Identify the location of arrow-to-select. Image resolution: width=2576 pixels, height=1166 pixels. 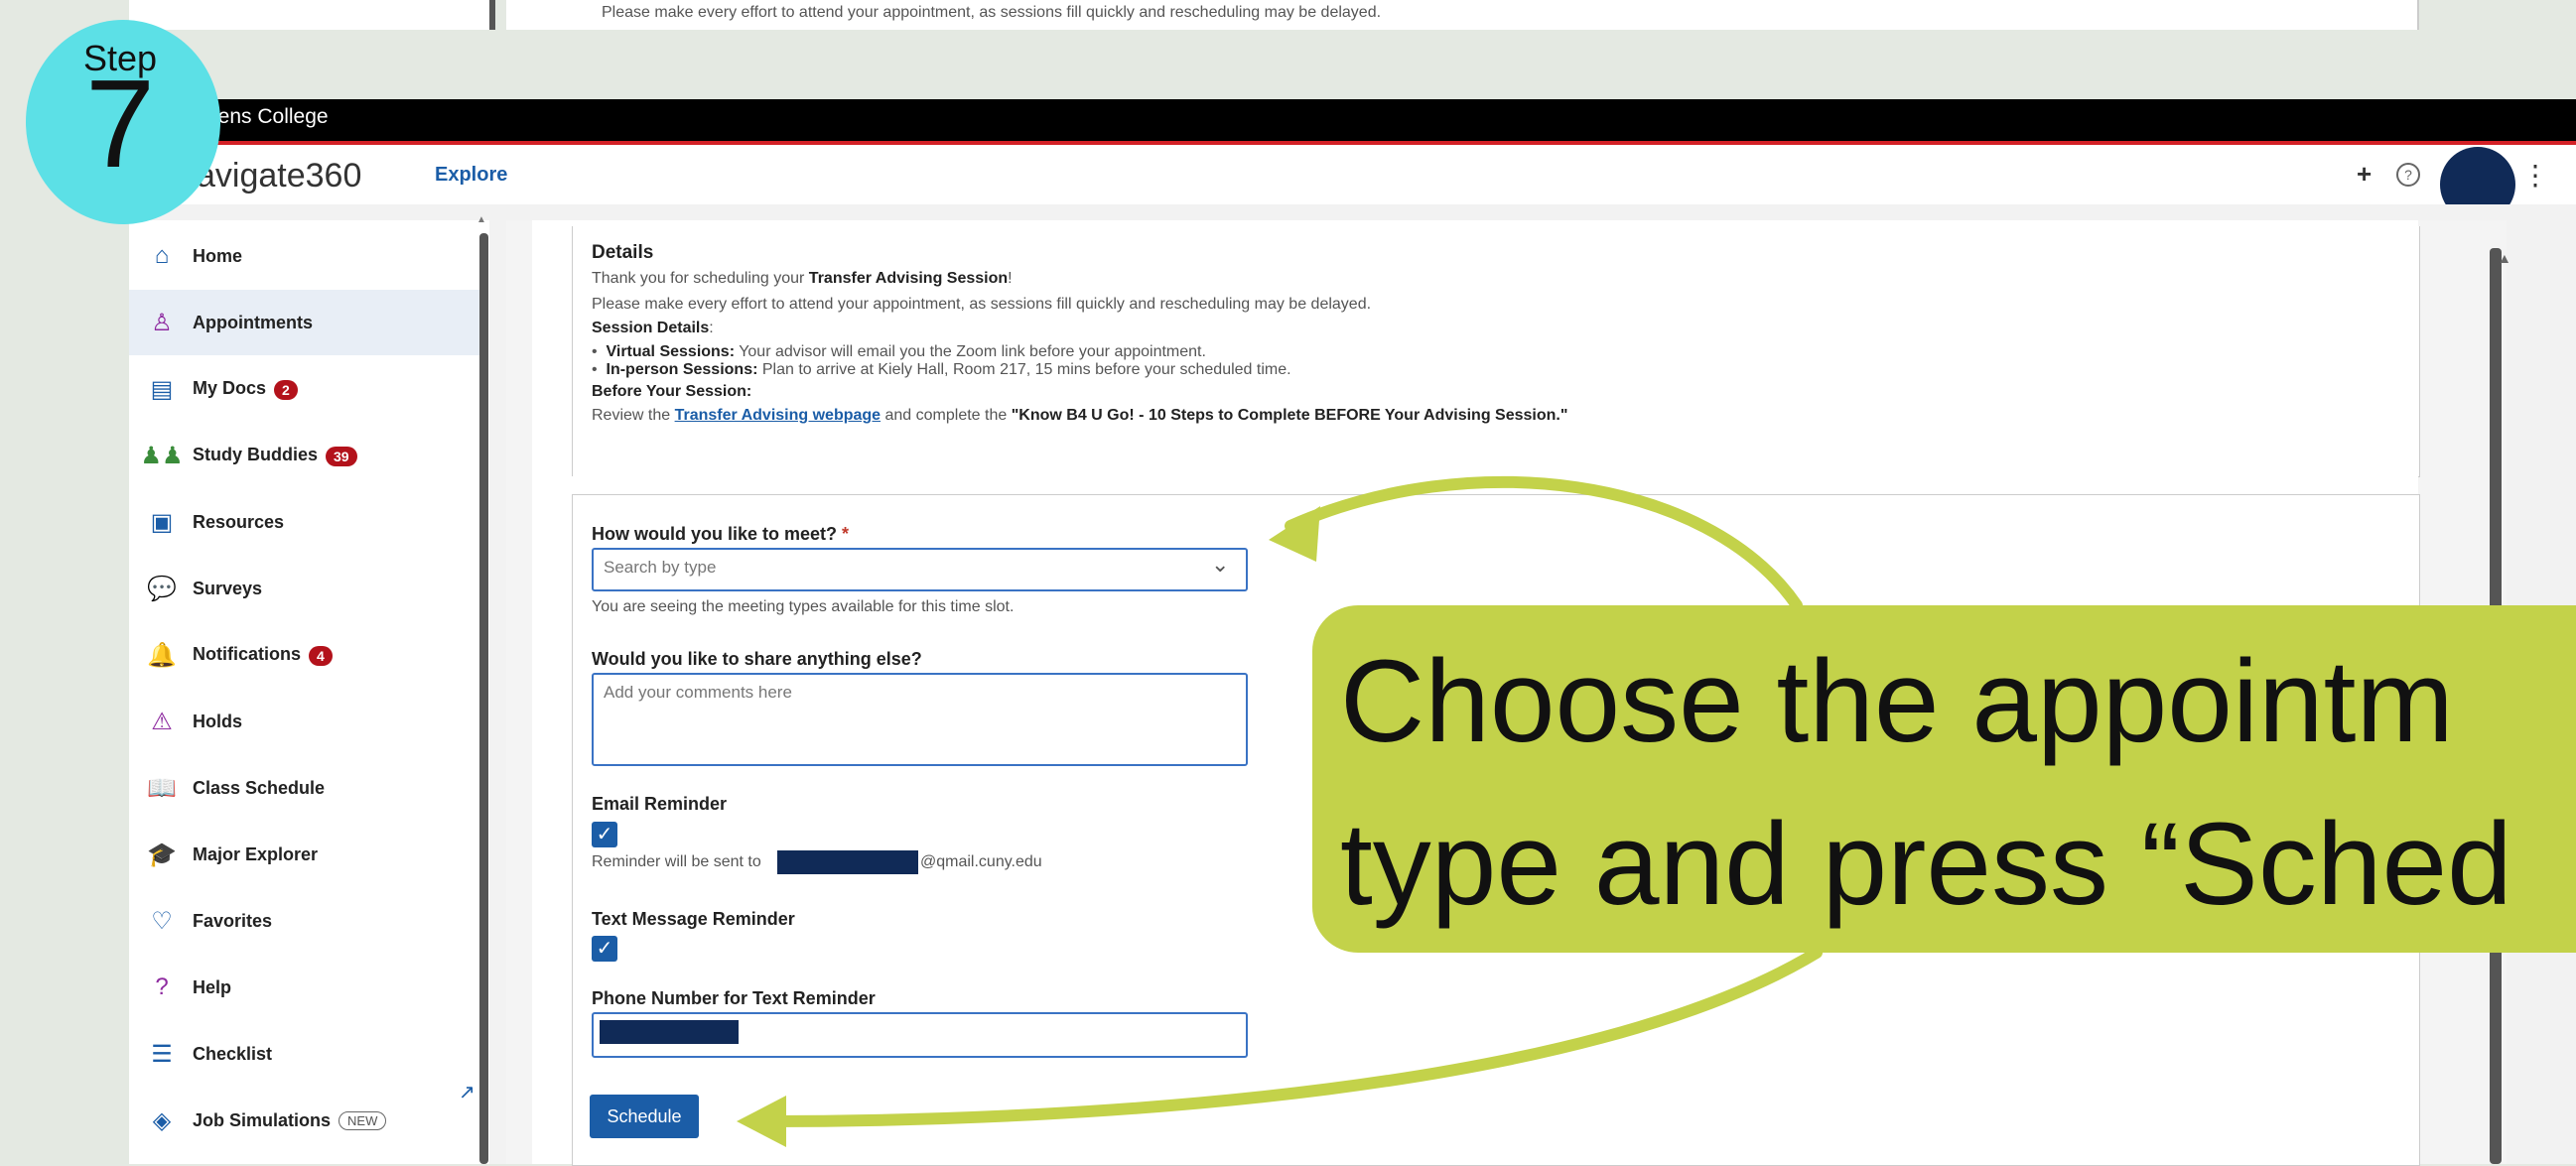
(1544, 543).